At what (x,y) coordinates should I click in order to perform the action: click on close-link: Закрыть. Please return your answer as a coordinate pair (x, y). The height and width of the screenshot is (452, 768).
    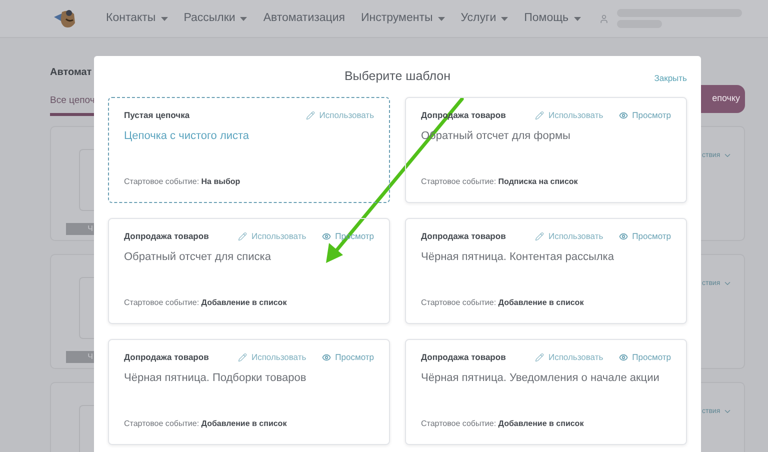
    Looking at the image, I should click on (670, 78).